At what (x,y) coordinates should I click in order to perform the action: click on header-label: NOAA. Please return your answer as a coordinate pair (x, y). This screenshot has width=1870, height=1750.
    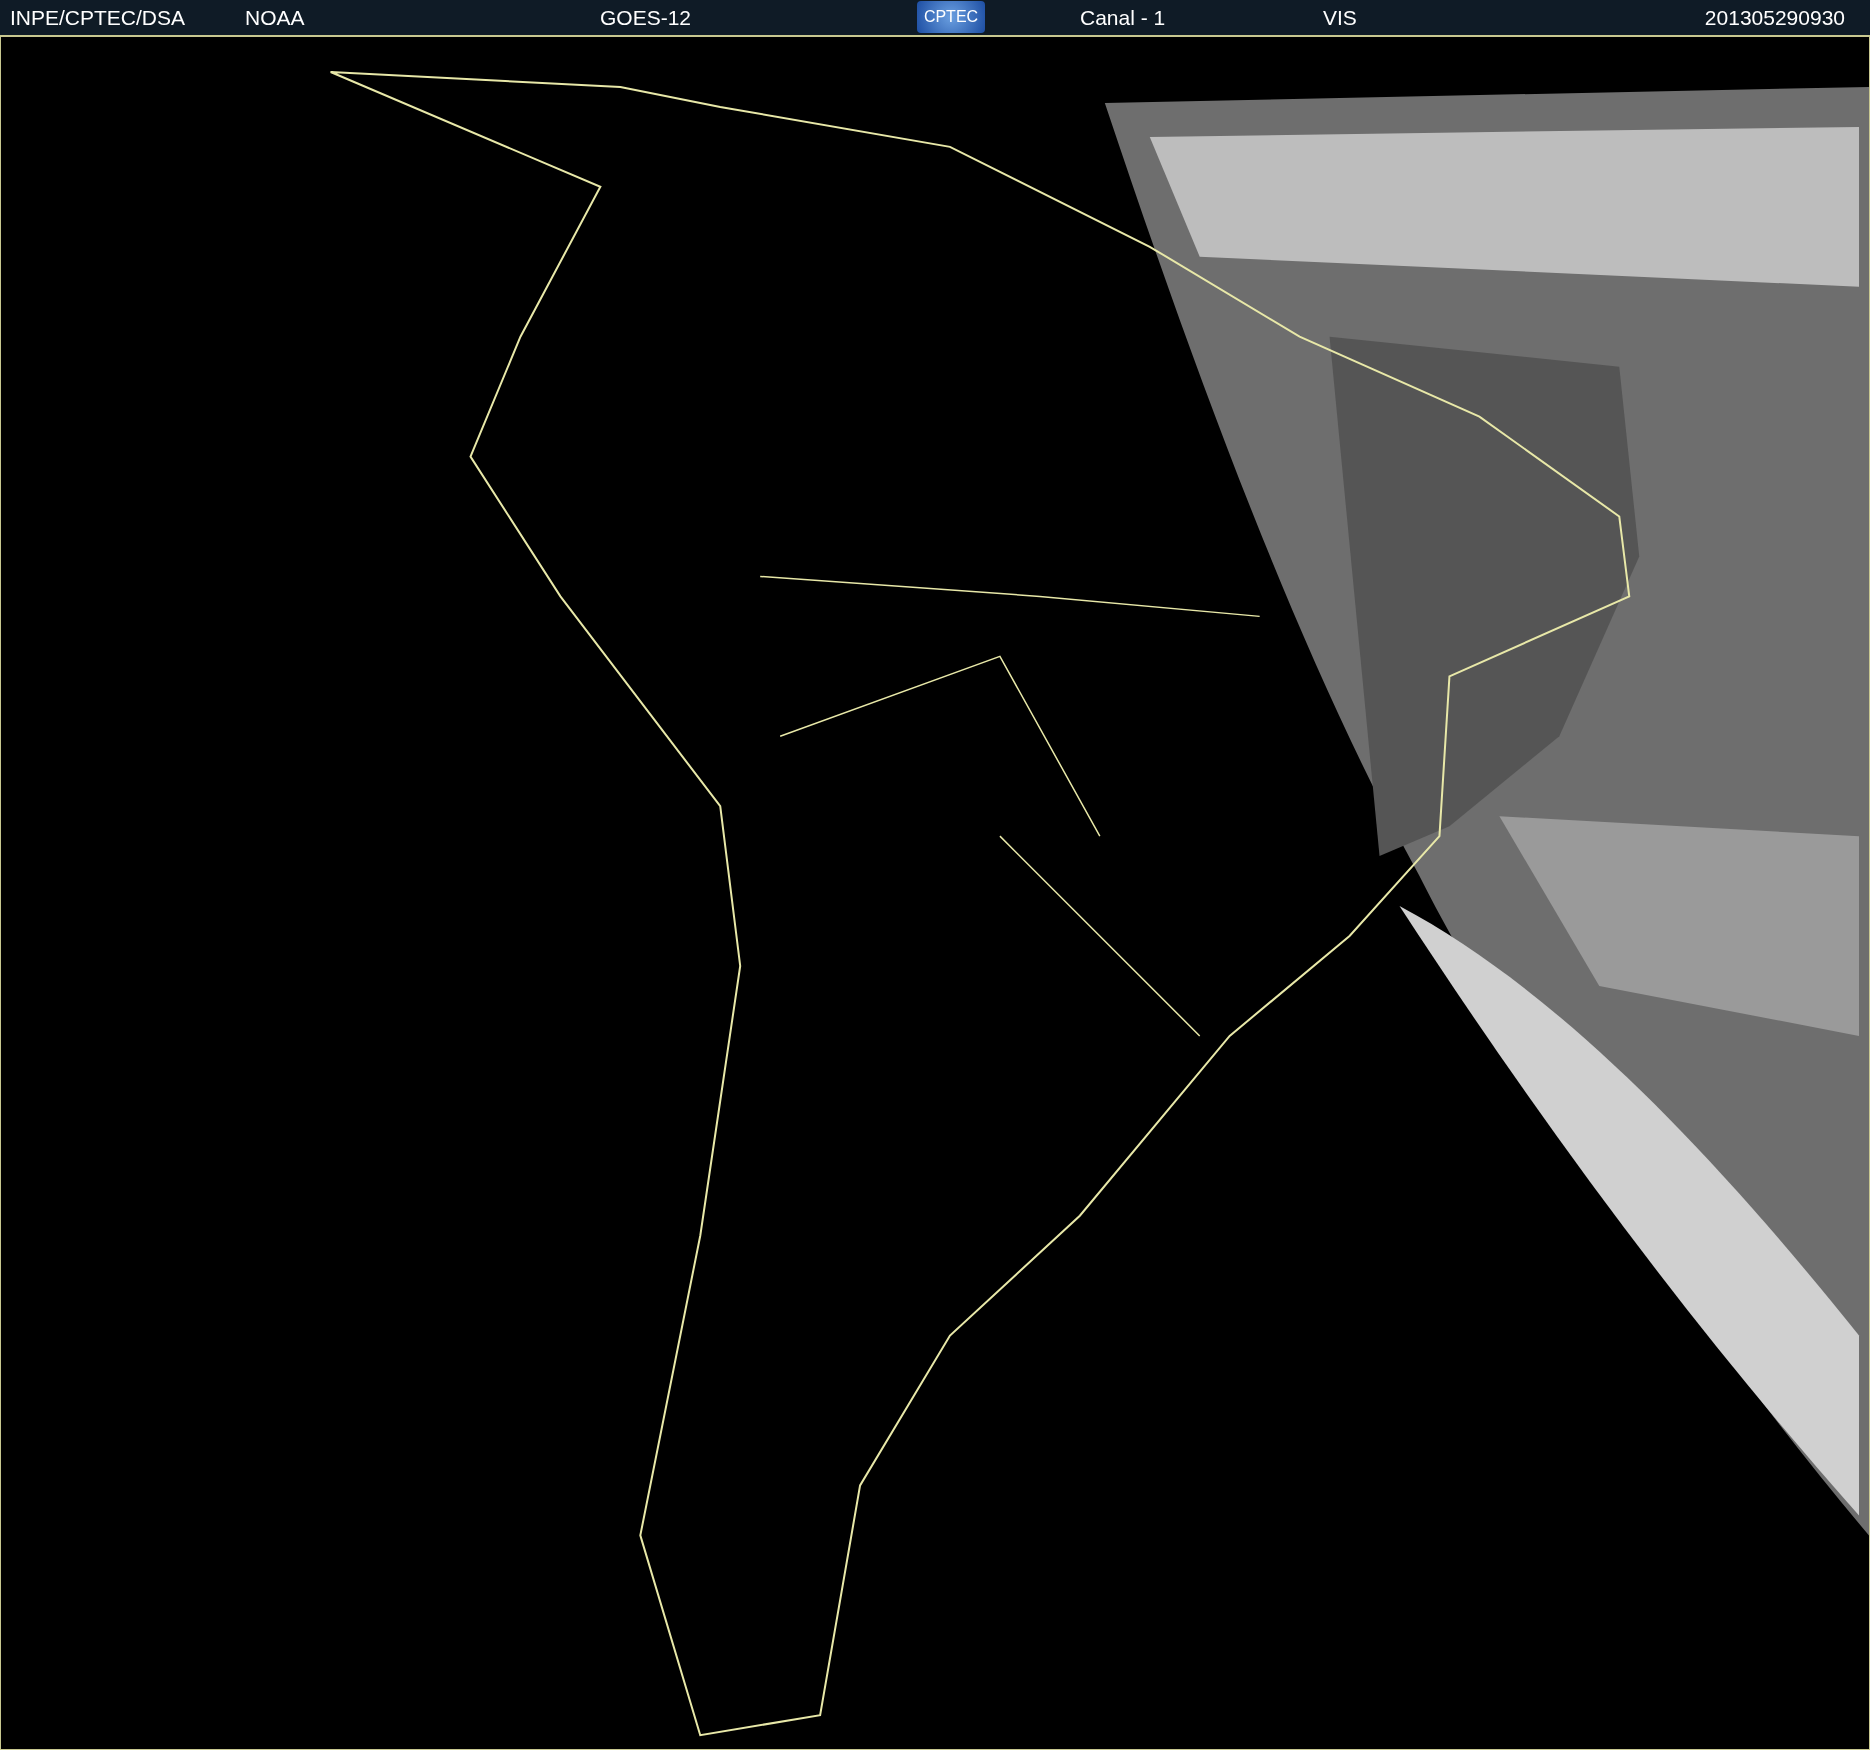
    Looking at the image, I should click on (275, 17).